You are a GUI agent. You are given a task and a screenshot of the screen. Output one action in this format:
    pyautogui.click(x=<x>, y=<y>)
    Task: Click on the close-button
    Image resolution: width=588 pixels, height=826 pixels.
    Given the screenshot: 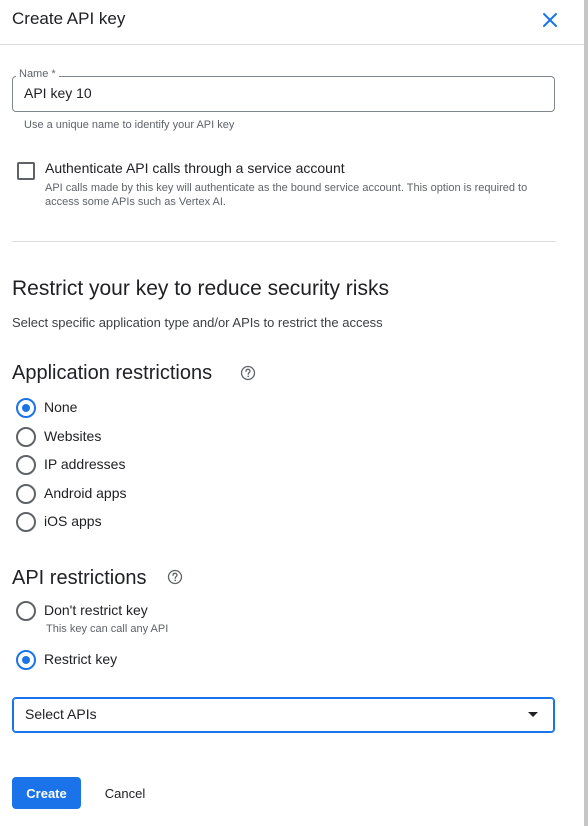 What is the action you would take?
    pyautogui.click(x=550, y=20)
    